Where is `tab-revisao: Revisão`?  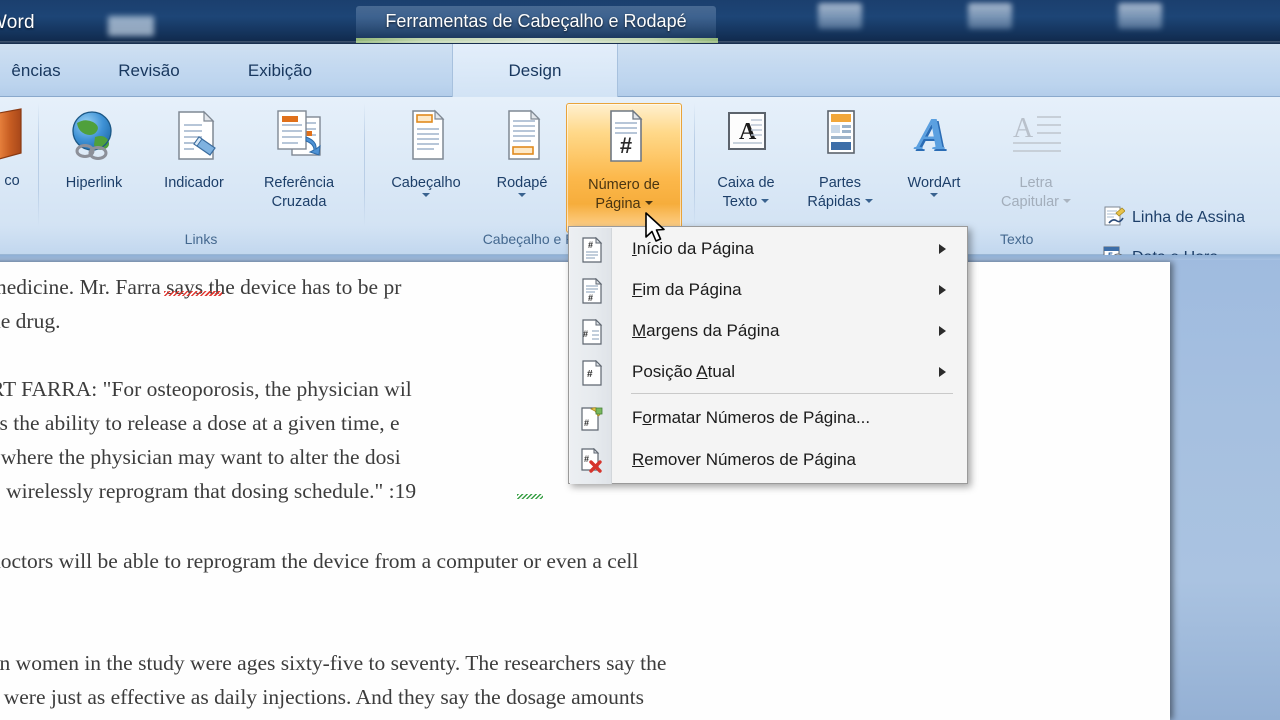 tab-revisao: Revisão is located at coordinates (149, 70).